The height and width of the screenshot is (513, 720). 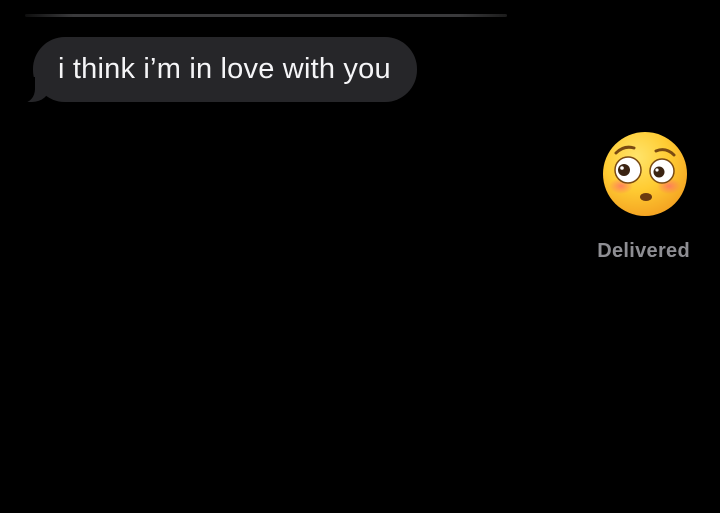 I want to click on received-message-bubble: i think i’m in love with you, so click(x=218, y=70).